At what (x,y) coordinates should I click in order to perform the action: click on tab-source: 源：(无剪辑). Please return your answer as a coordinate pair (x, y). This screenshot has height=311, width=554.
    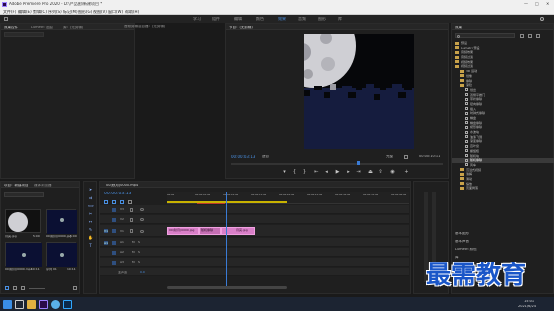
    Looking at the image, I should click on (73, 28).